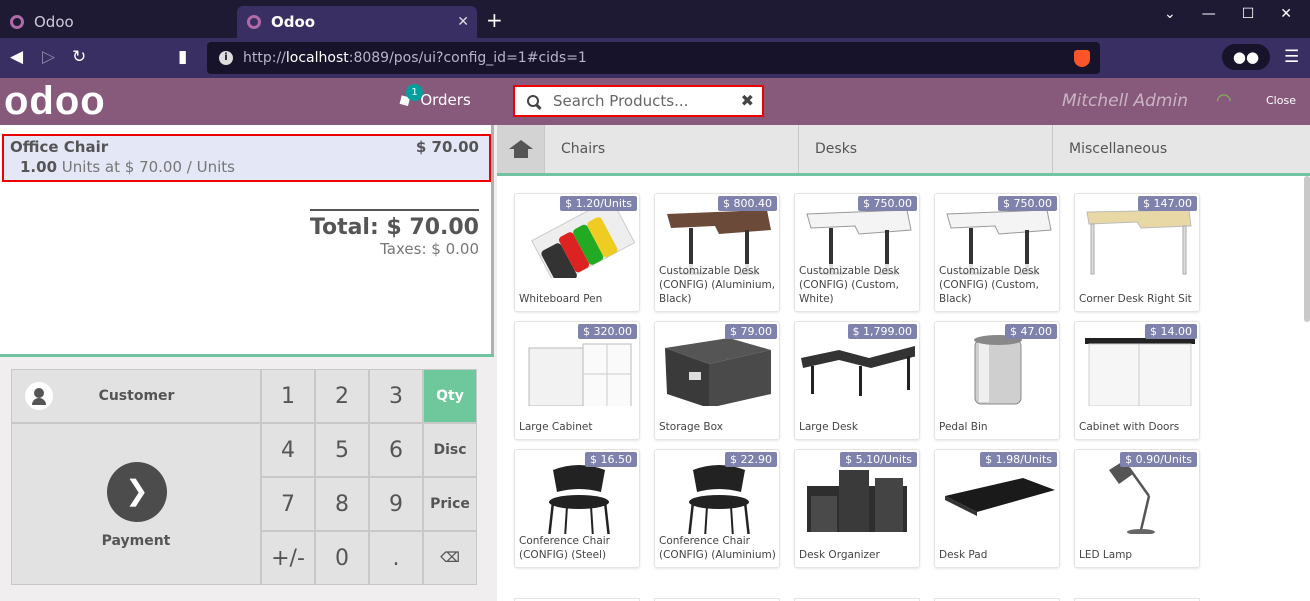 This screenshot has width=1310, height=601. What do you see at coordinates (396, 396) in the screenshot?
I see `key-3: 3` at bounding box center [396, 396].